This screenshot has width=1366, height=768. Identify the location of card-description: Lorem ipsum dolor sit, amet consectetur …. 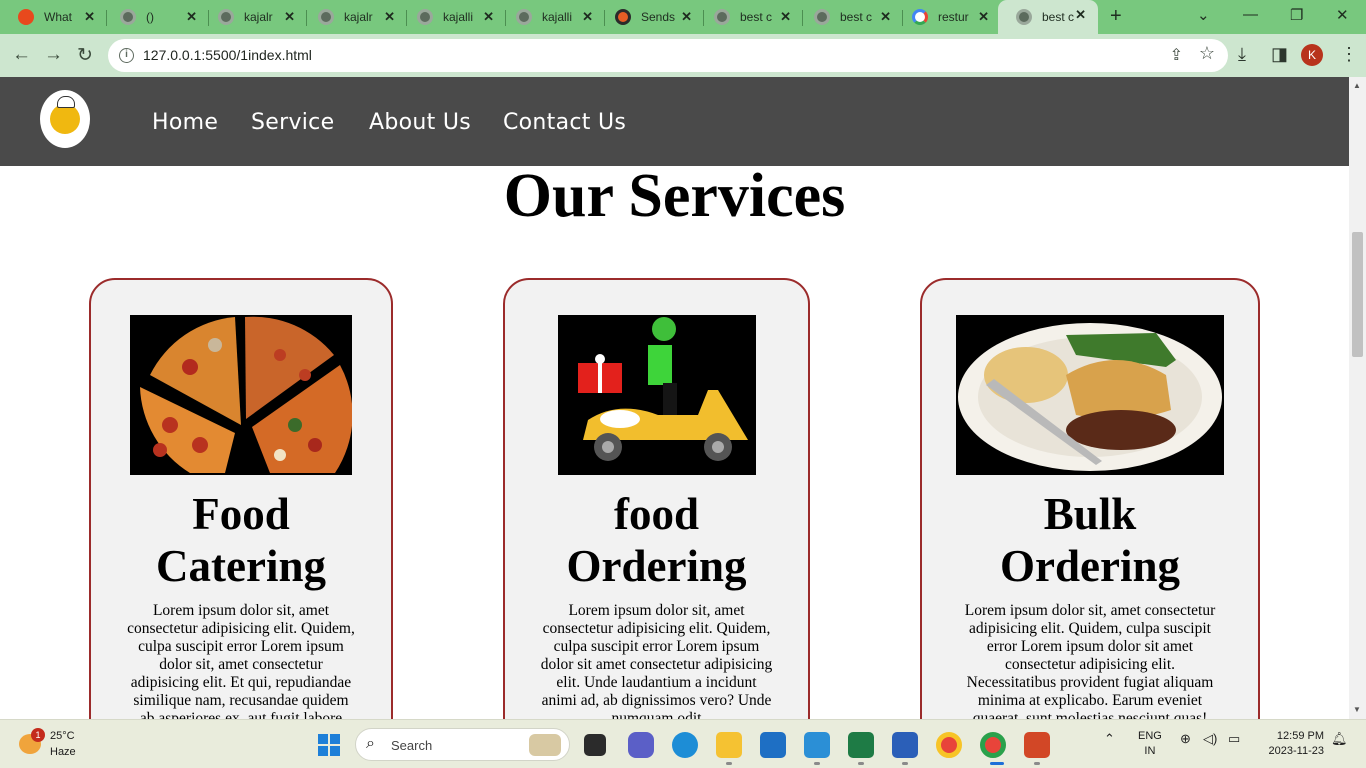
(1090, 660).